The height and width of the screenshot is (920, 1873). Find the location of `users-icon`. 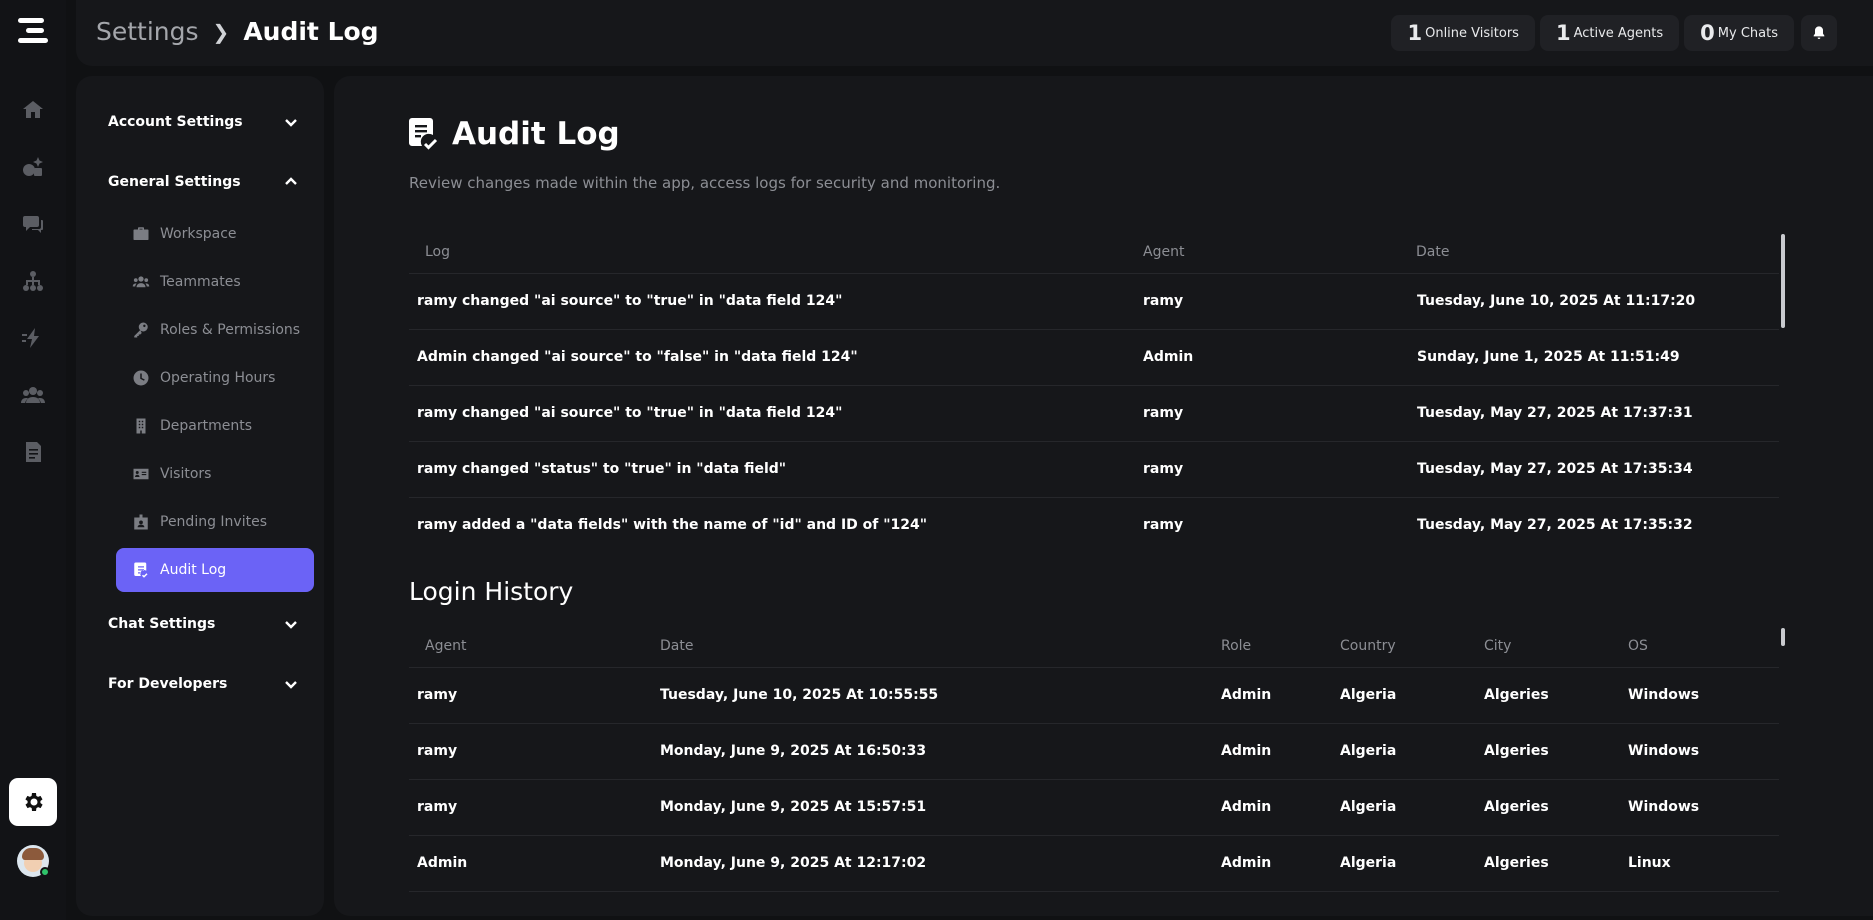

users-icon is located at coordinates (141, 282).